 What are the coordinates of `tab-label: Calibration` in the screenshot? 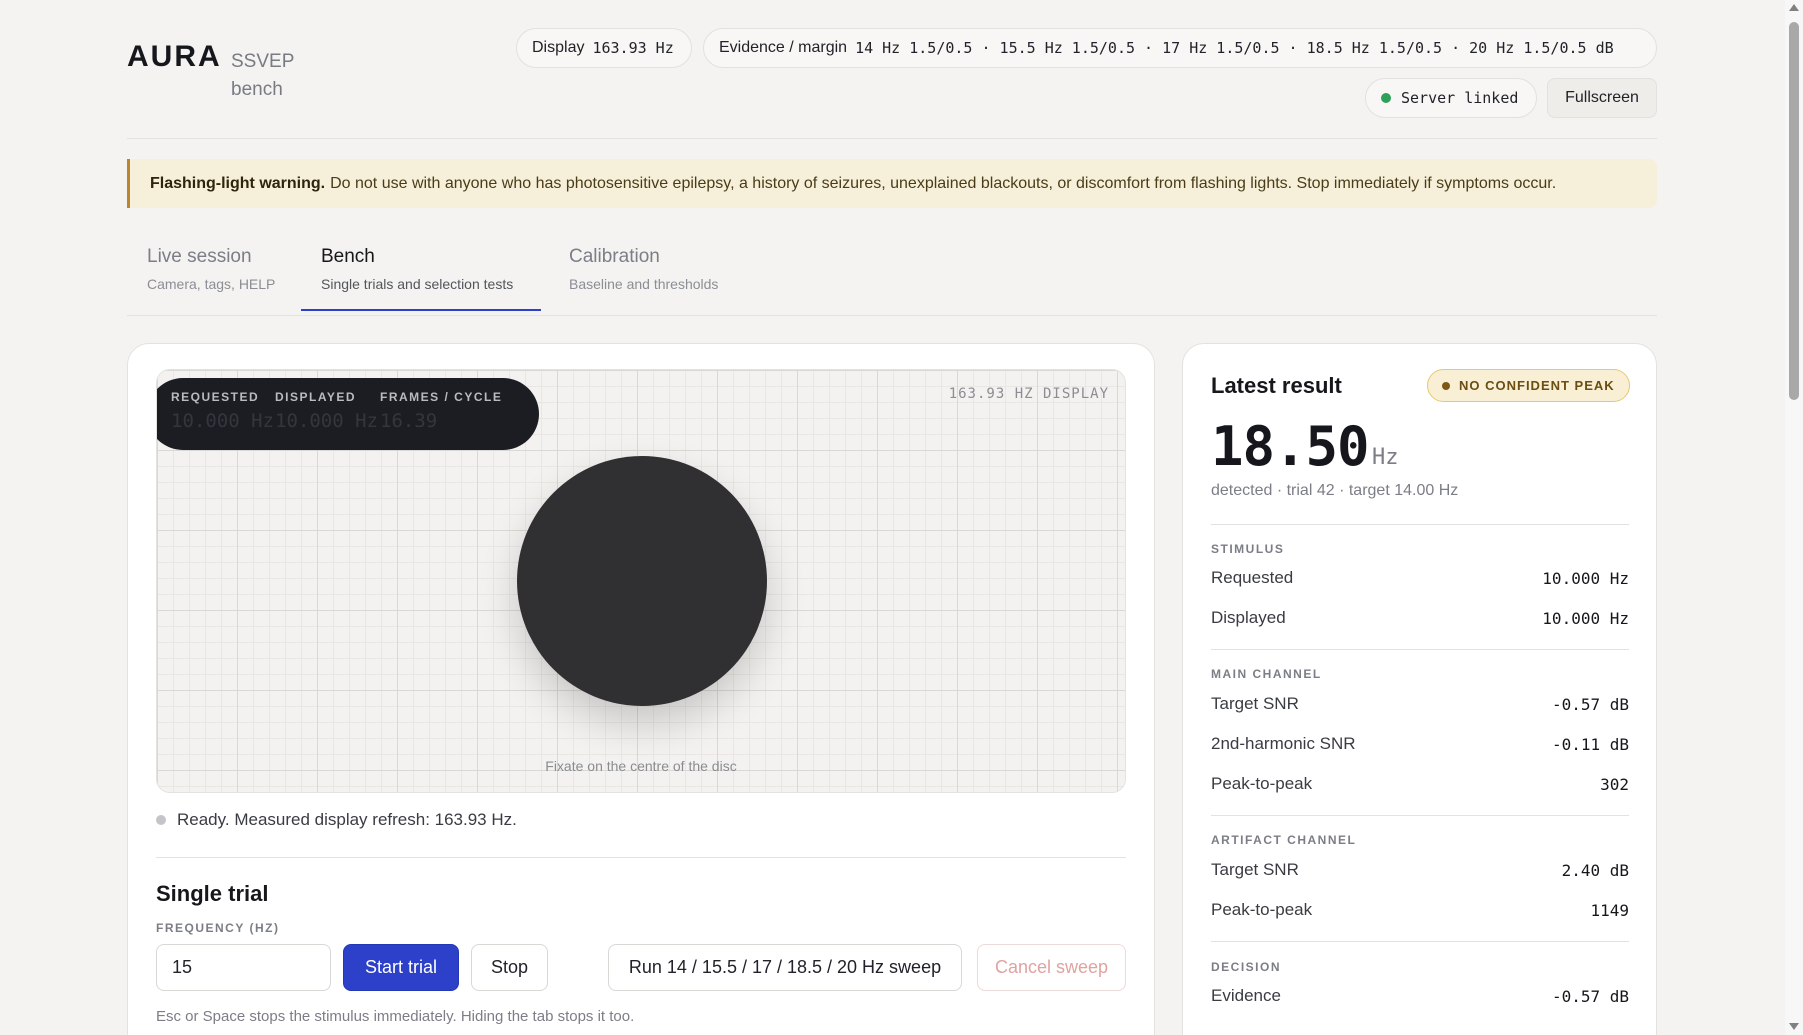 It's located at (614, 256).